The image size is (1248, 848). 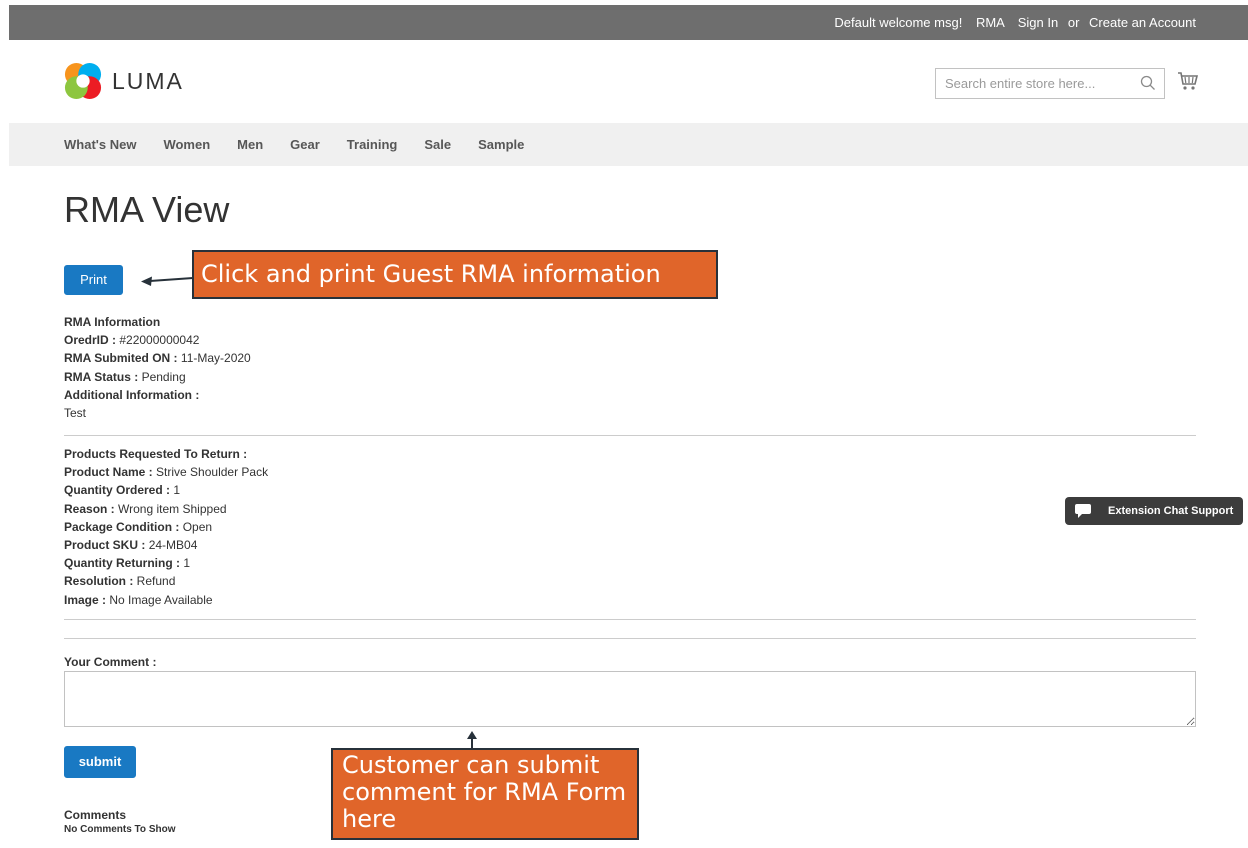 I want to click on product-field: Package Condition : Open, so click(x=166, y=527).